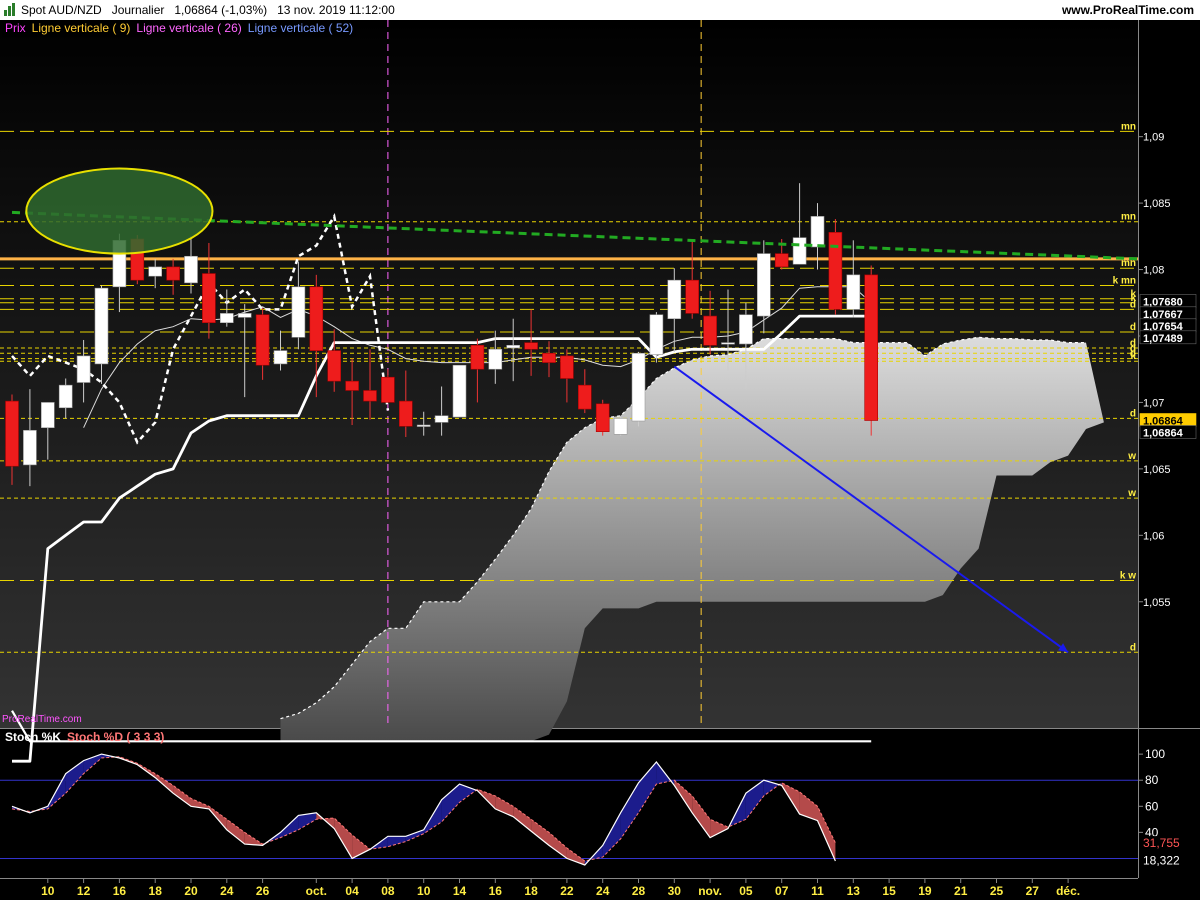 This screenshot has width=1200, height=900. What do you see at coordinates (1133, 327) in the screenshot?
I see `level-label-7: d` at bounding box center [1133, 327].